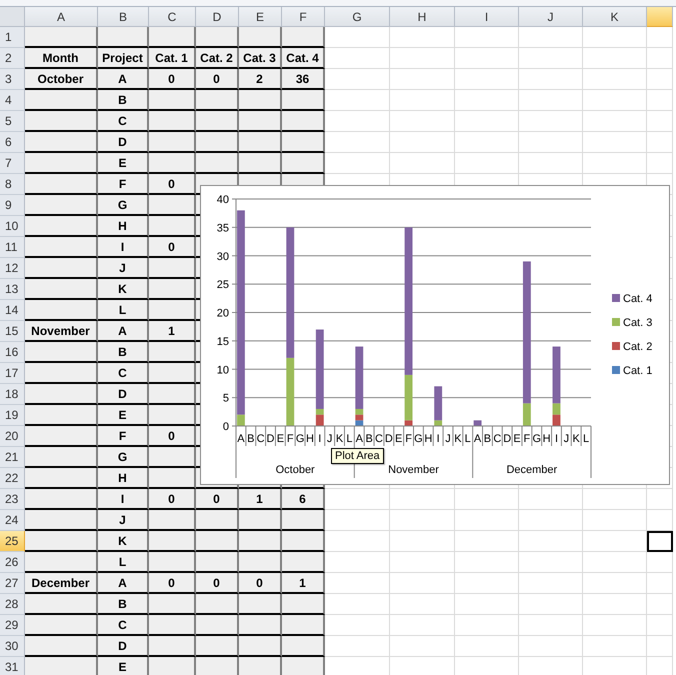  Describe the element at coordinates (12, 247) in the screenshot. I see `row-header: 11` at that location.